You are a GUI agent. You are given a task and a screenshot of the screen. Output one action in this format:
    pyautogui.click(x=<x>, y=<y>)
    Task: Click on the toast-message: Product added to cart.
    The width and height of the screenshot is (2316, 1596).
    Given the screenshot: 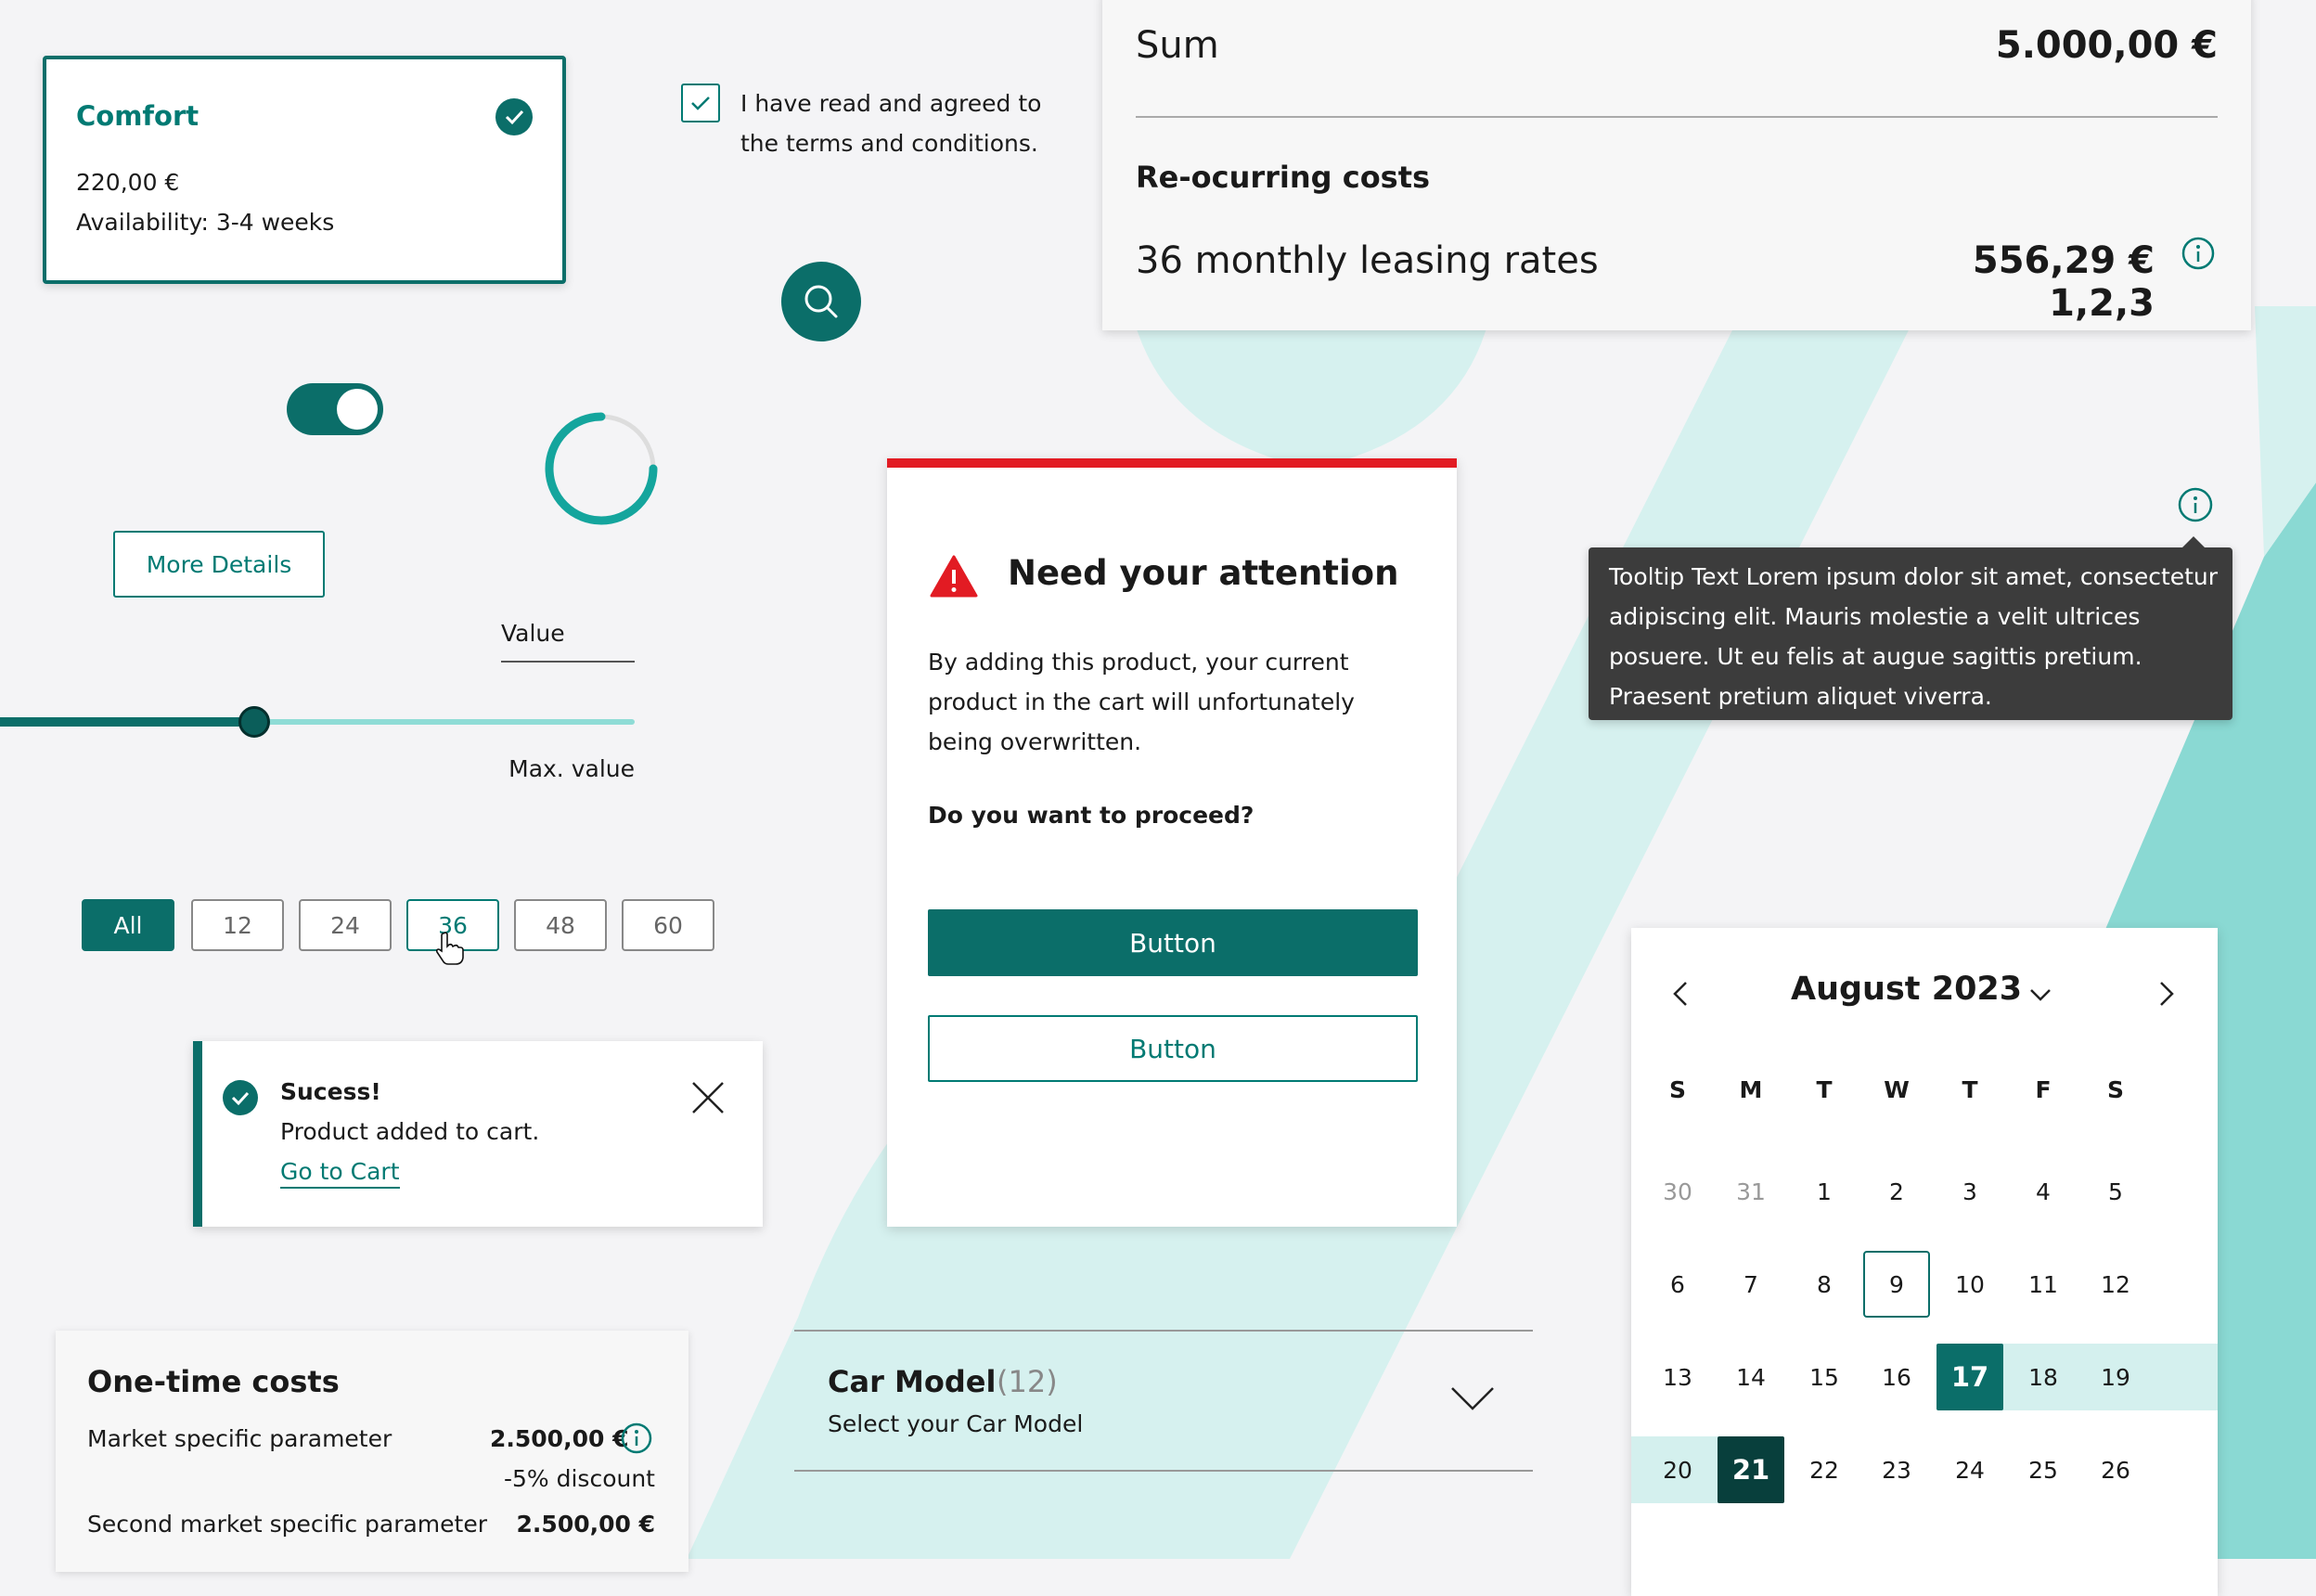 What is the action you would take?
    pyautogui.click(x=410, y=1132)
    